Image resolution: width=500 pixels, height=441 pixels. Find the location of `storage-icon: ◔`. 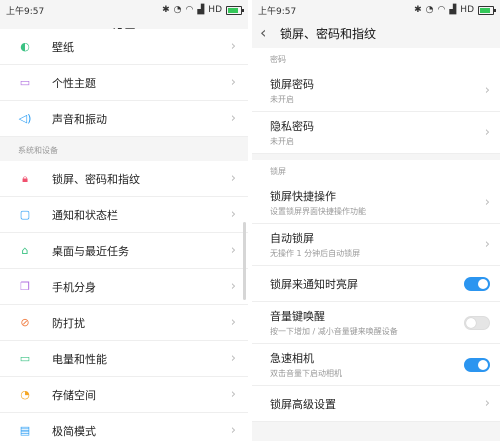

storage-icon: ◔ is located at coordinates (25, 394).